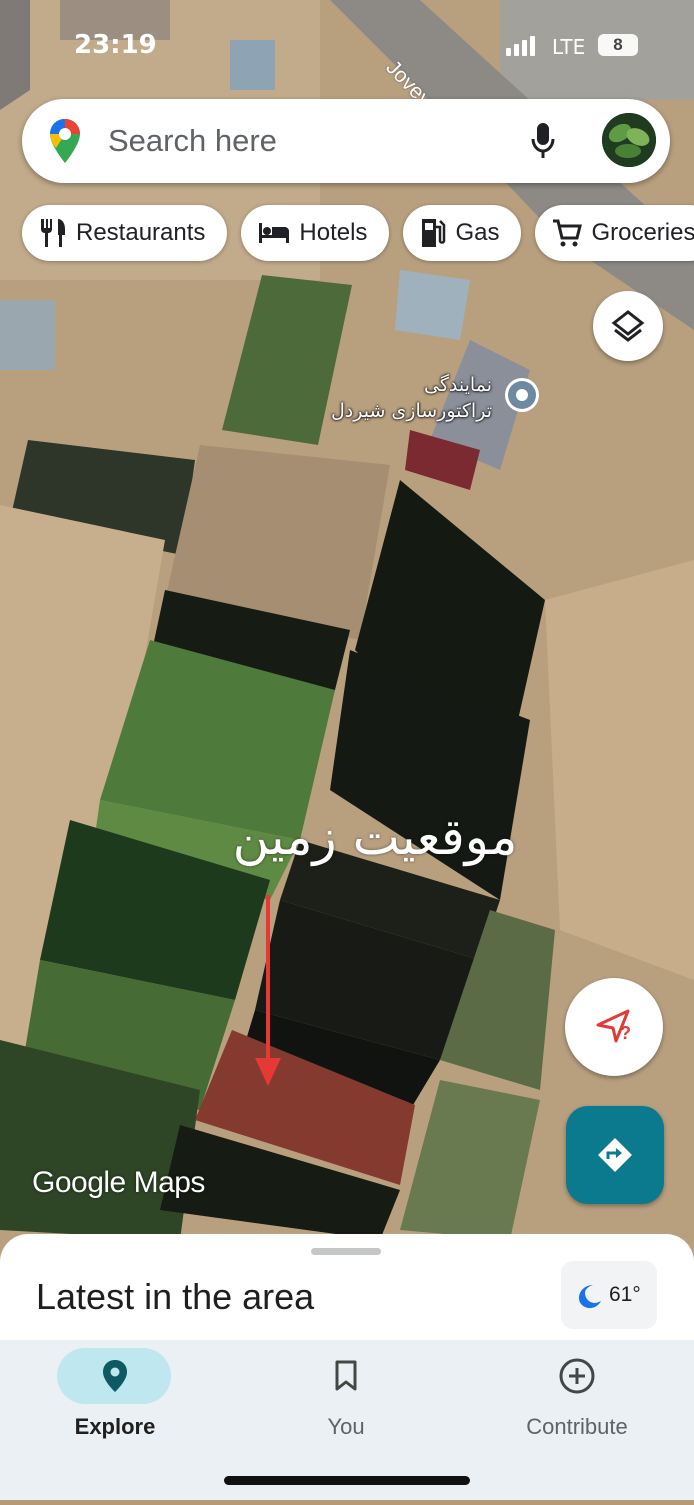 This screenshot has height=1505, width=694. Describe the element at coordinates (458, 385) in the screenshot. I see `place-label-line1: نمایندگی` at that location.